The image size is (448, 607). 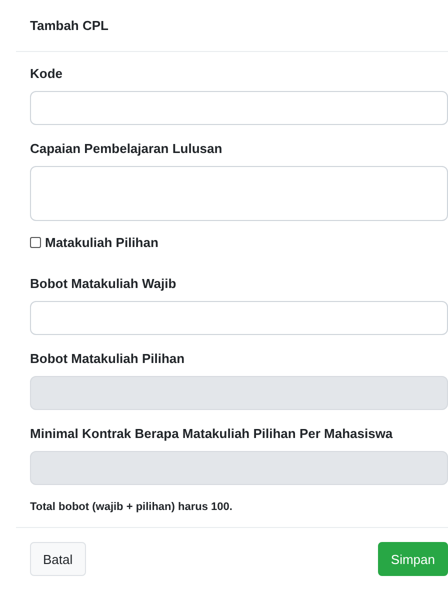 What do you see at coordinates (127, 148) in the screenshot?
I see `field-label: Capaian Pembelajaran Lulusan` at bounding box center [127, 148].